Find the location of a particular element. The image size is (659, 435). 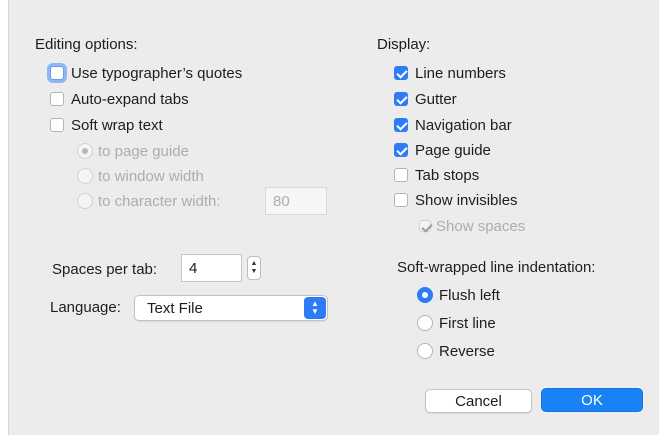

language-select: Text File ▲ ▼ is located at coordinates (231, 308).